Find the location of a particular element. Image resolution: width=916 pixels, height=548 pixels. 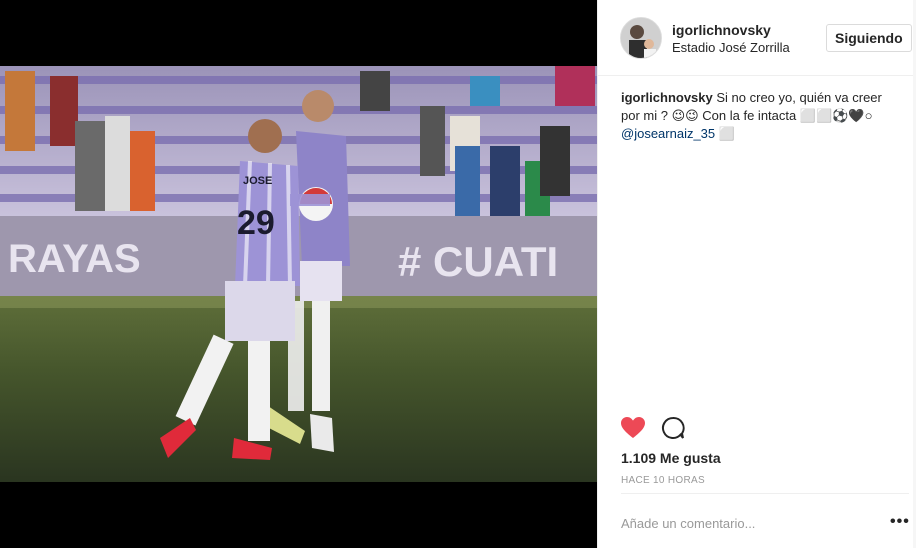

avatar-image is located at coordinates (641, 38).